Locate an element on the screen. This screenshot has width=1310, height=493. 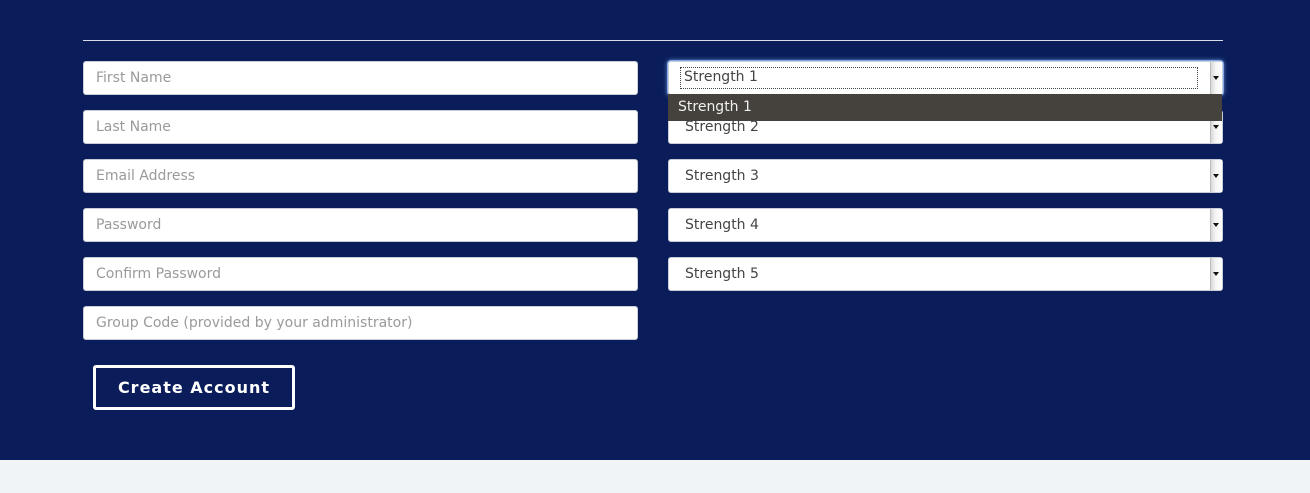
strength-3-dropdown-button is located at coordinates (1216, 176).